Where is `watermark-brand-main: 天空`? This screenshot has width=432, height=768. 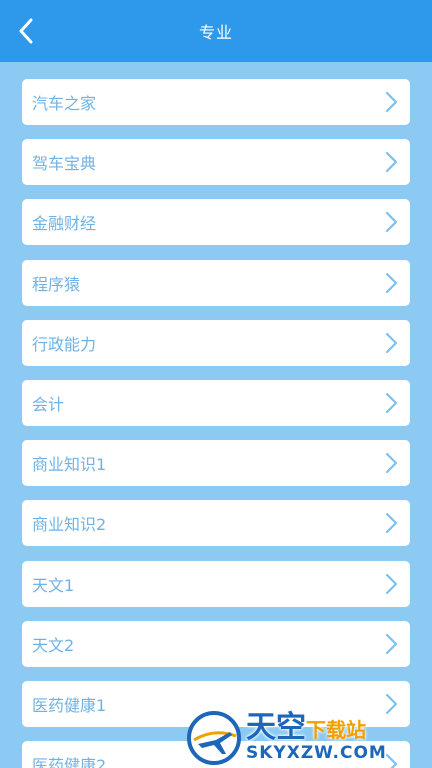 watermark-brand-main: 天空 is located at coordinates (276, 727).